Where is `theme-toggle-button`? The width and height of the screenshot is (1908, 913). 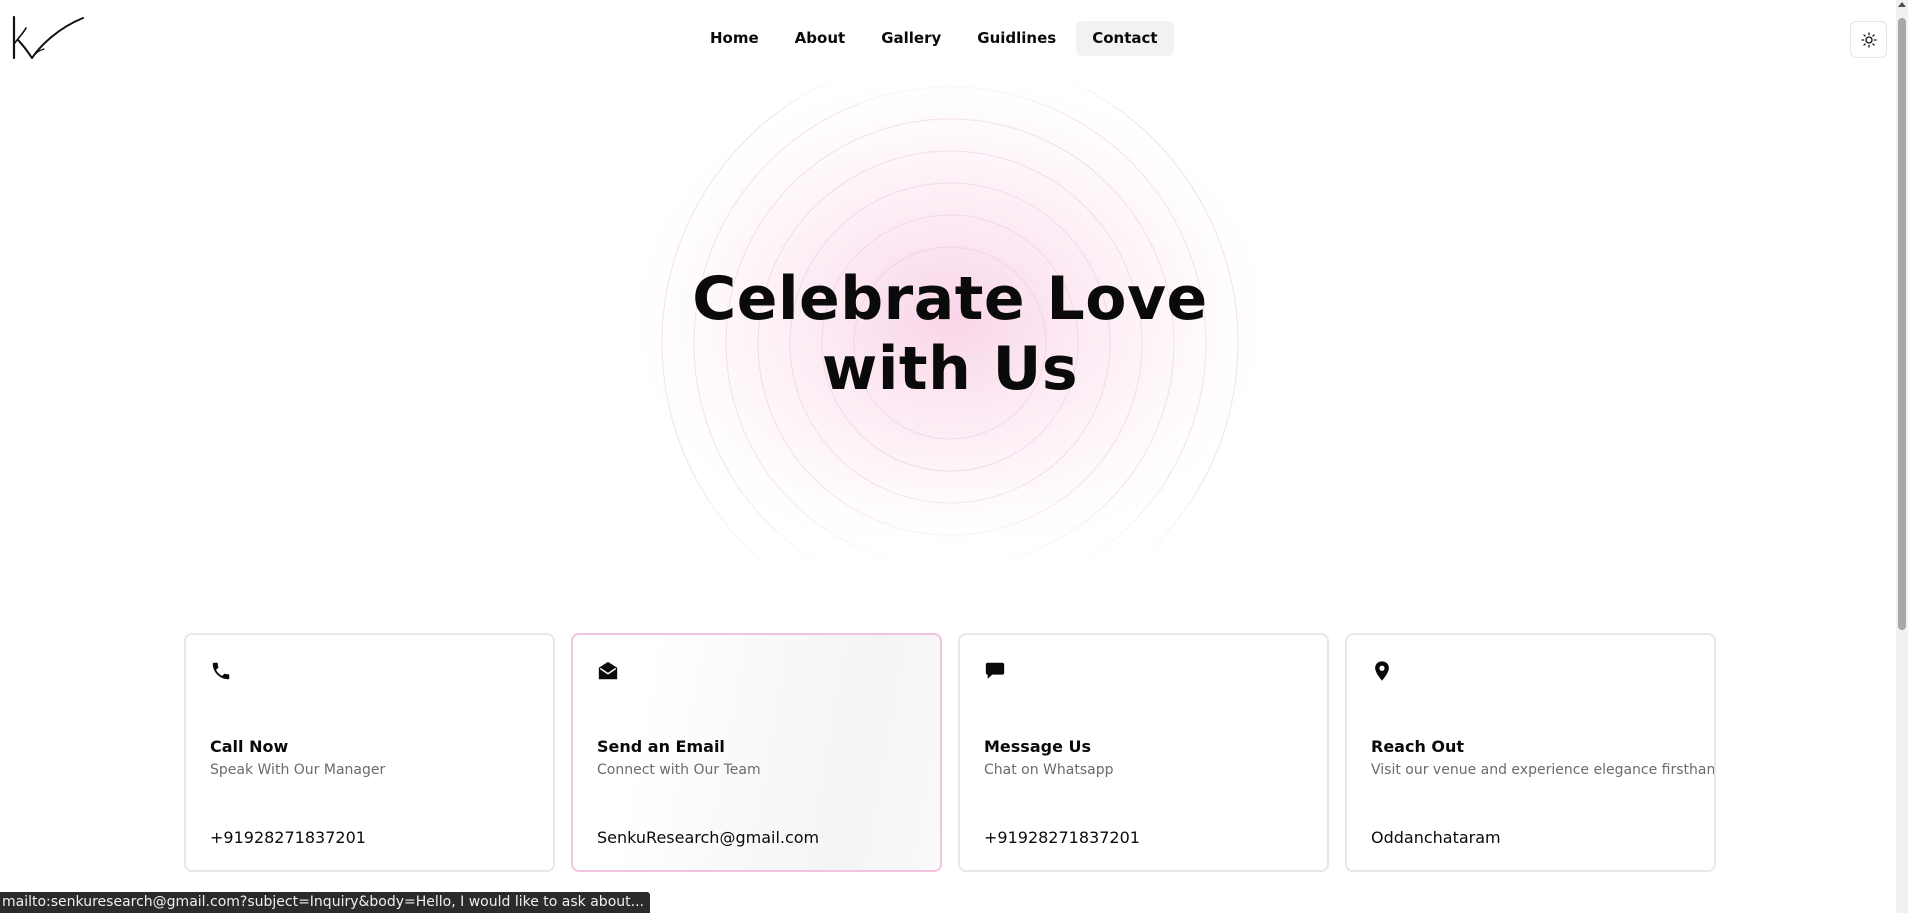 theme-toggle-button is located at coordinates (1868, 39).